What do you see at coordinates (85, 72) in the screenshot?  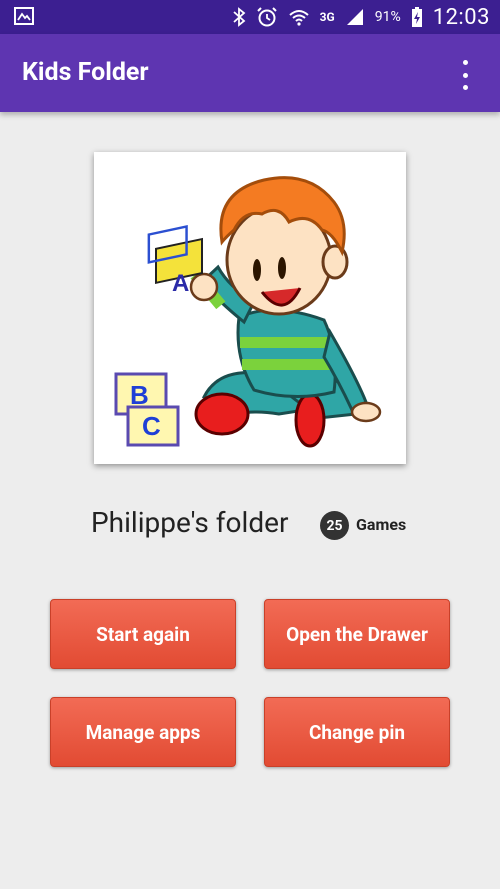 I see `app-title: Kids Folder` at bounding box center [85, 72].